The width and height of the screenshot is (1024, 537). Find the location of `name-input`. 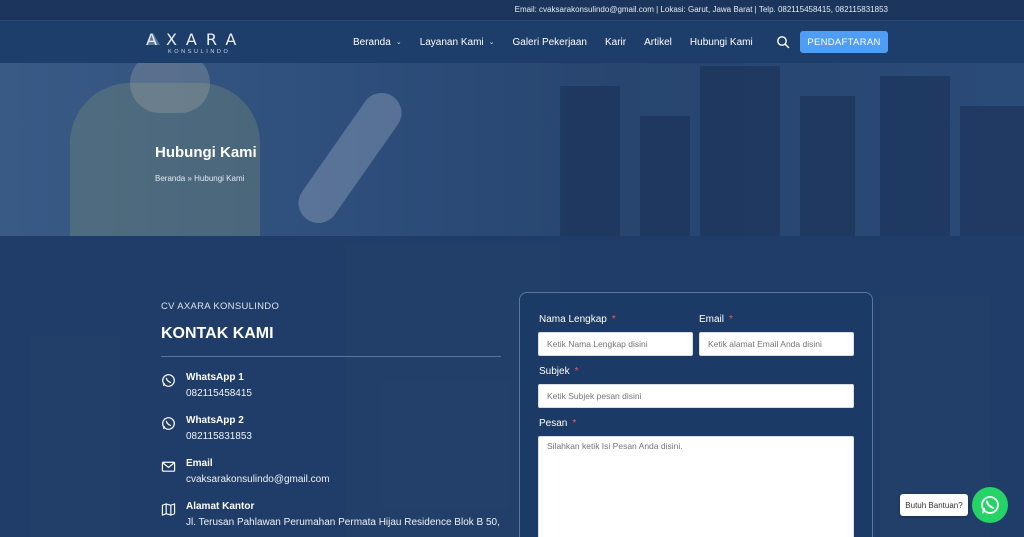

name-input is located at coordinates (615, 344).